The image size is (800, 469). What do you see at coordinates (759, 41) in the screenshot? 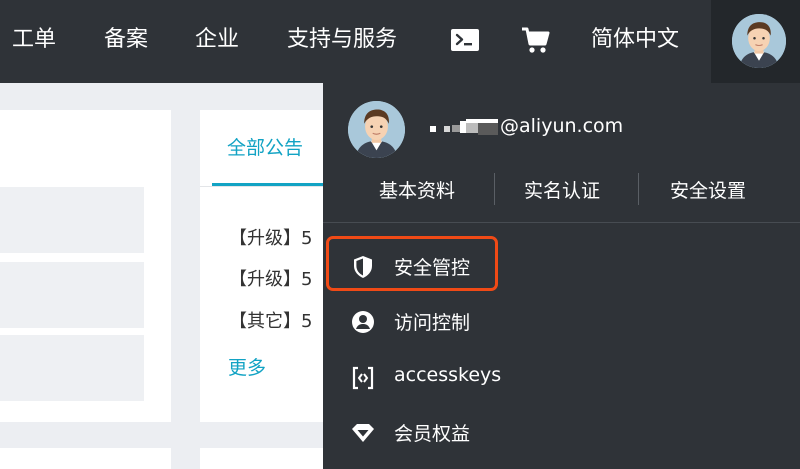
I see `user-avatar` at bounding box center [759, 41].